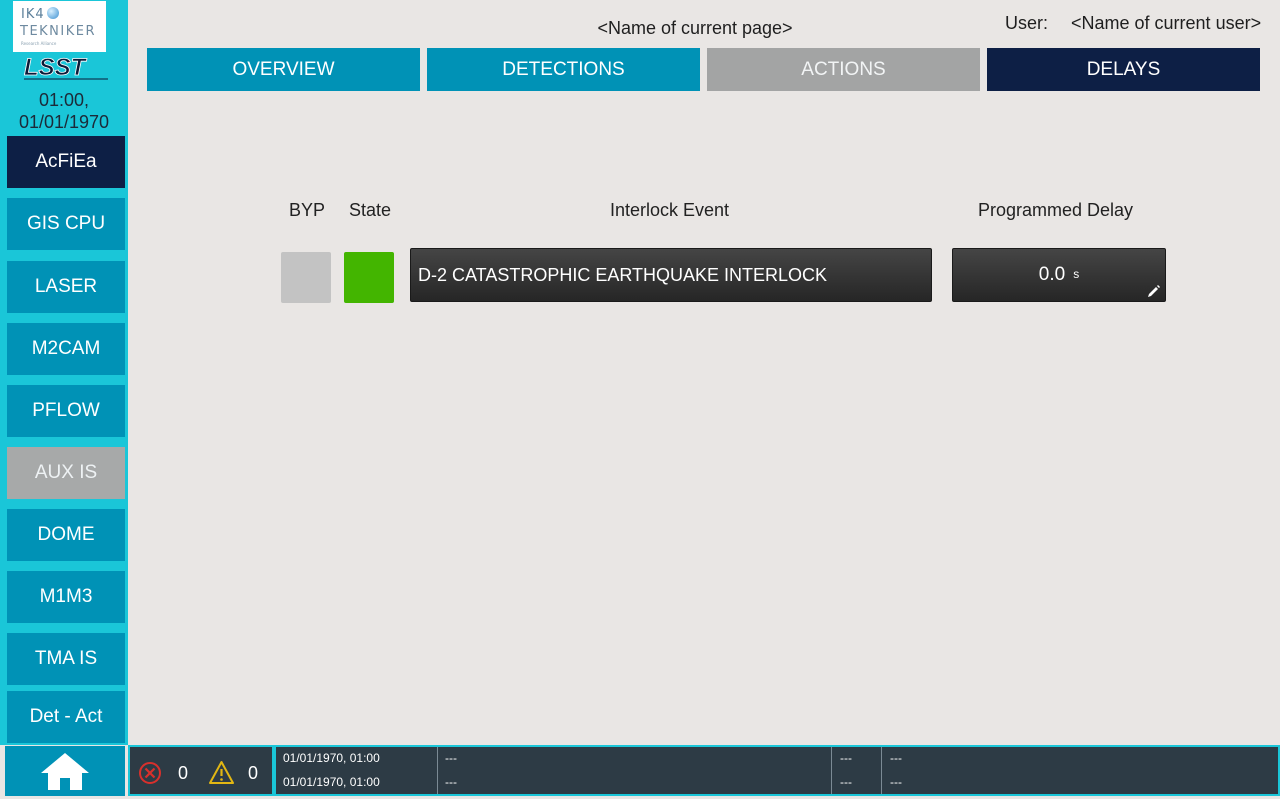 Image resolution: width=1280 pixels, height=799 pixels. Describe the element at coordinates (1027, 23) in the screenshot. I see `user-label: User:` at that location.